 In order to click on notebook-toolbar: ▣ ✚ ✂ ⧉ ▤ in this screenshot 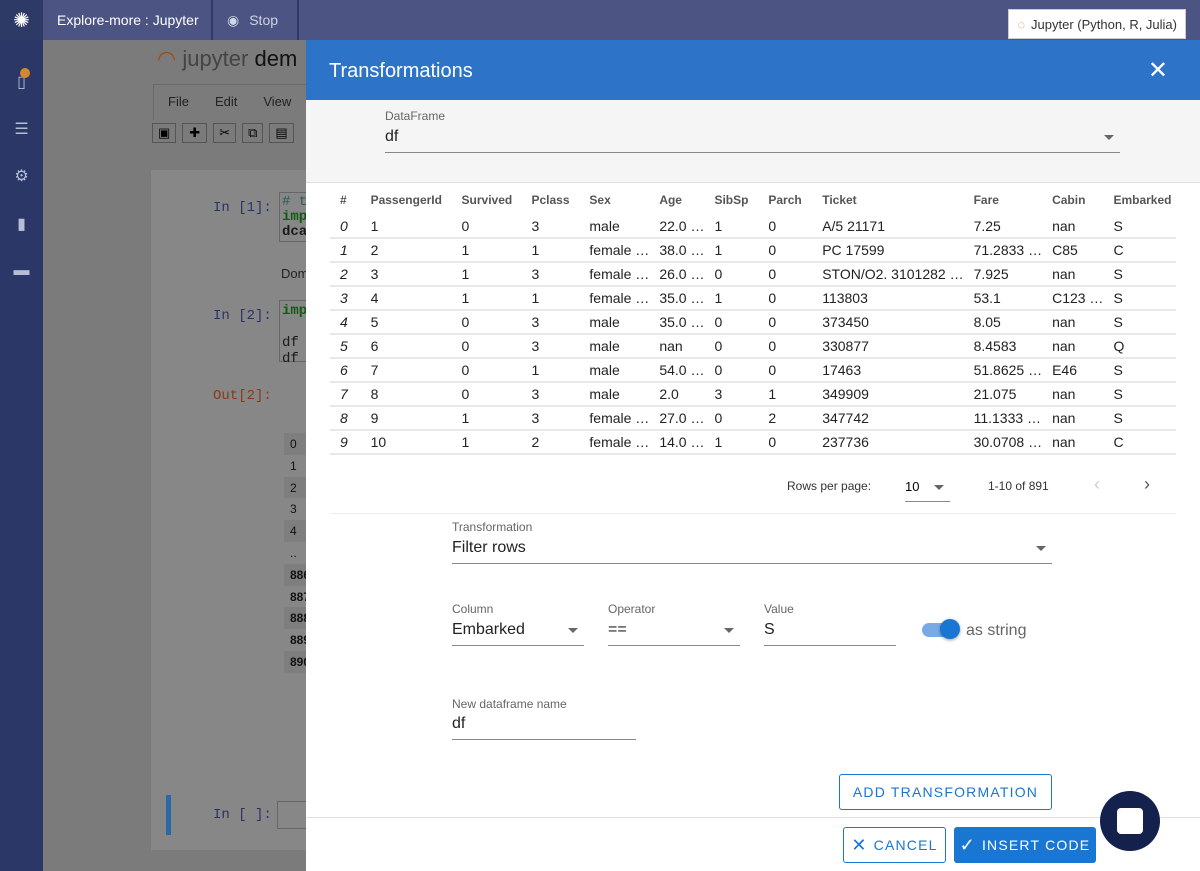, I will do `click(223, 133)`.